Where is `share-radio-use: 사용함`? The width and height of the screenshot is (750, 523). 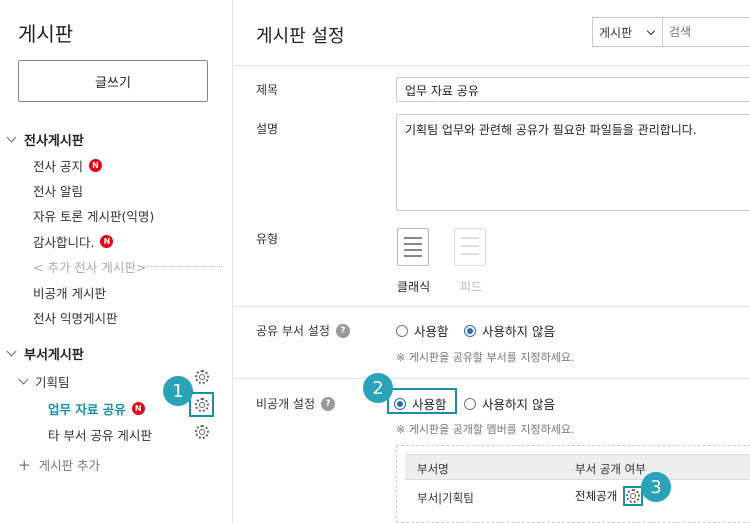 share-radio-use: 사용함 is located at coordinates (422, 330).